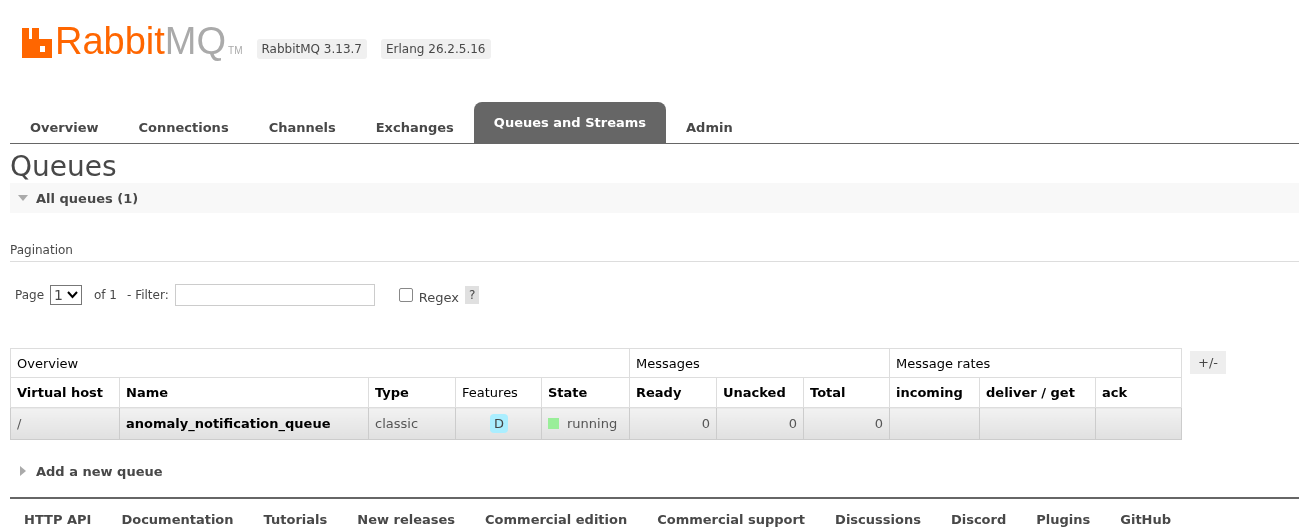 This screenshot has width=1299, height=528. Describe the element at coordinates (66, 295) in the screenshot. I see `page-select: 1` at that location.